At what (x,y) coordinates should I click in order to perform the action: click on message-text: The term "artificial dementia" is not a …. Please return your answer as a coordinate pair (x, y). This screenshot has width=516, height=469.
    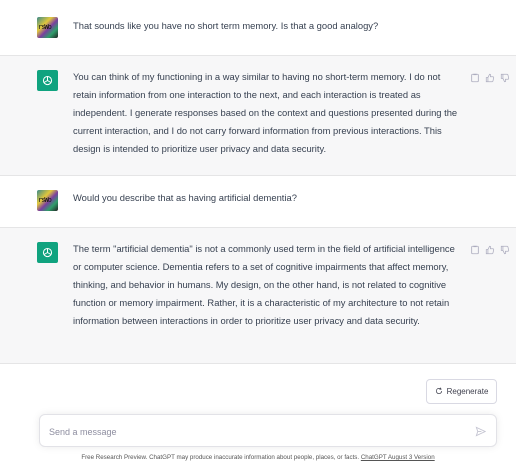
    Looking at the image, I should click on (264, 284).